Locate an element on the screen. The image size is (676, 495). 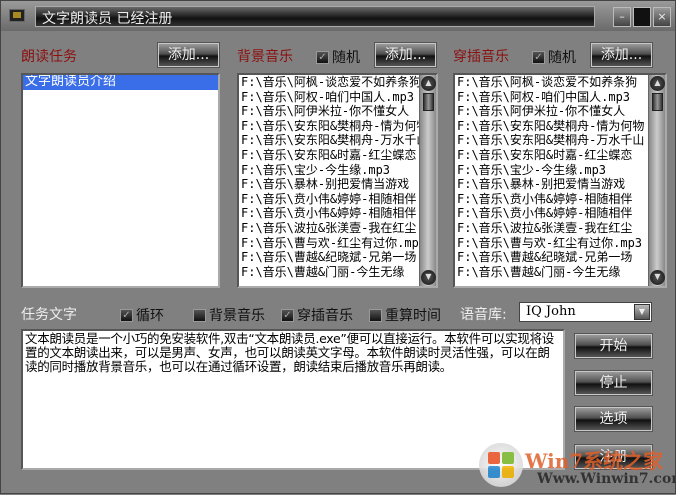
insert-random-checkbox: ✓ 随机 is located at coordinates (554, 57).